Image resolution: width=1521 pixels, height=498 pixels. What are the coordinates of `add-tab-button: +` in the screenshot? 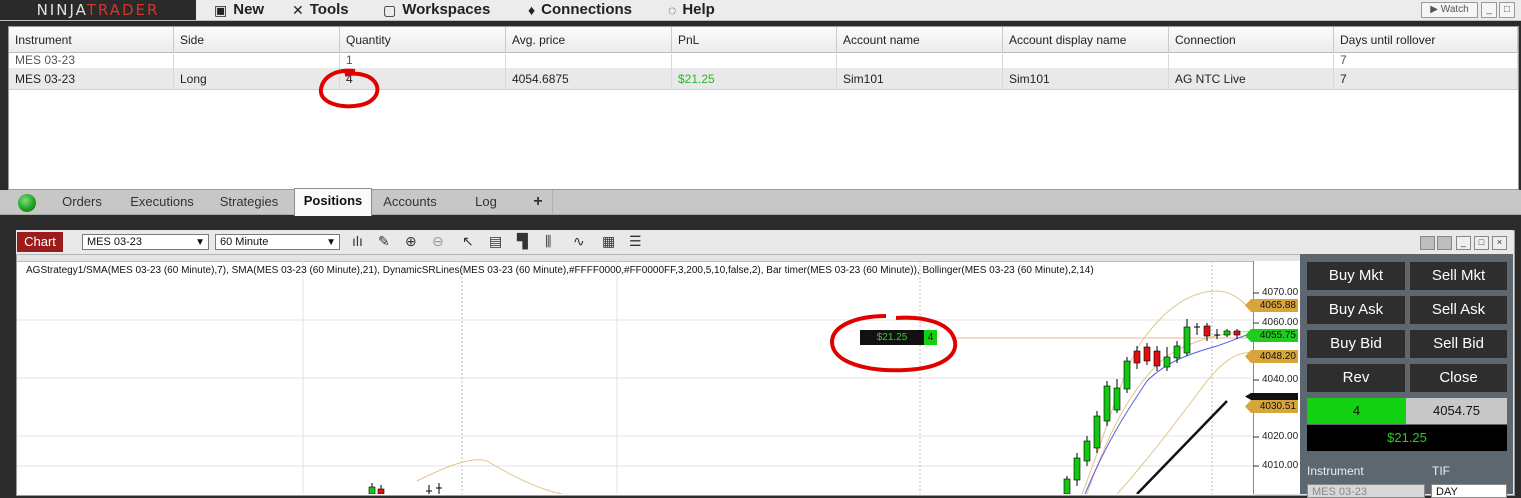 It's located at (538, 202).